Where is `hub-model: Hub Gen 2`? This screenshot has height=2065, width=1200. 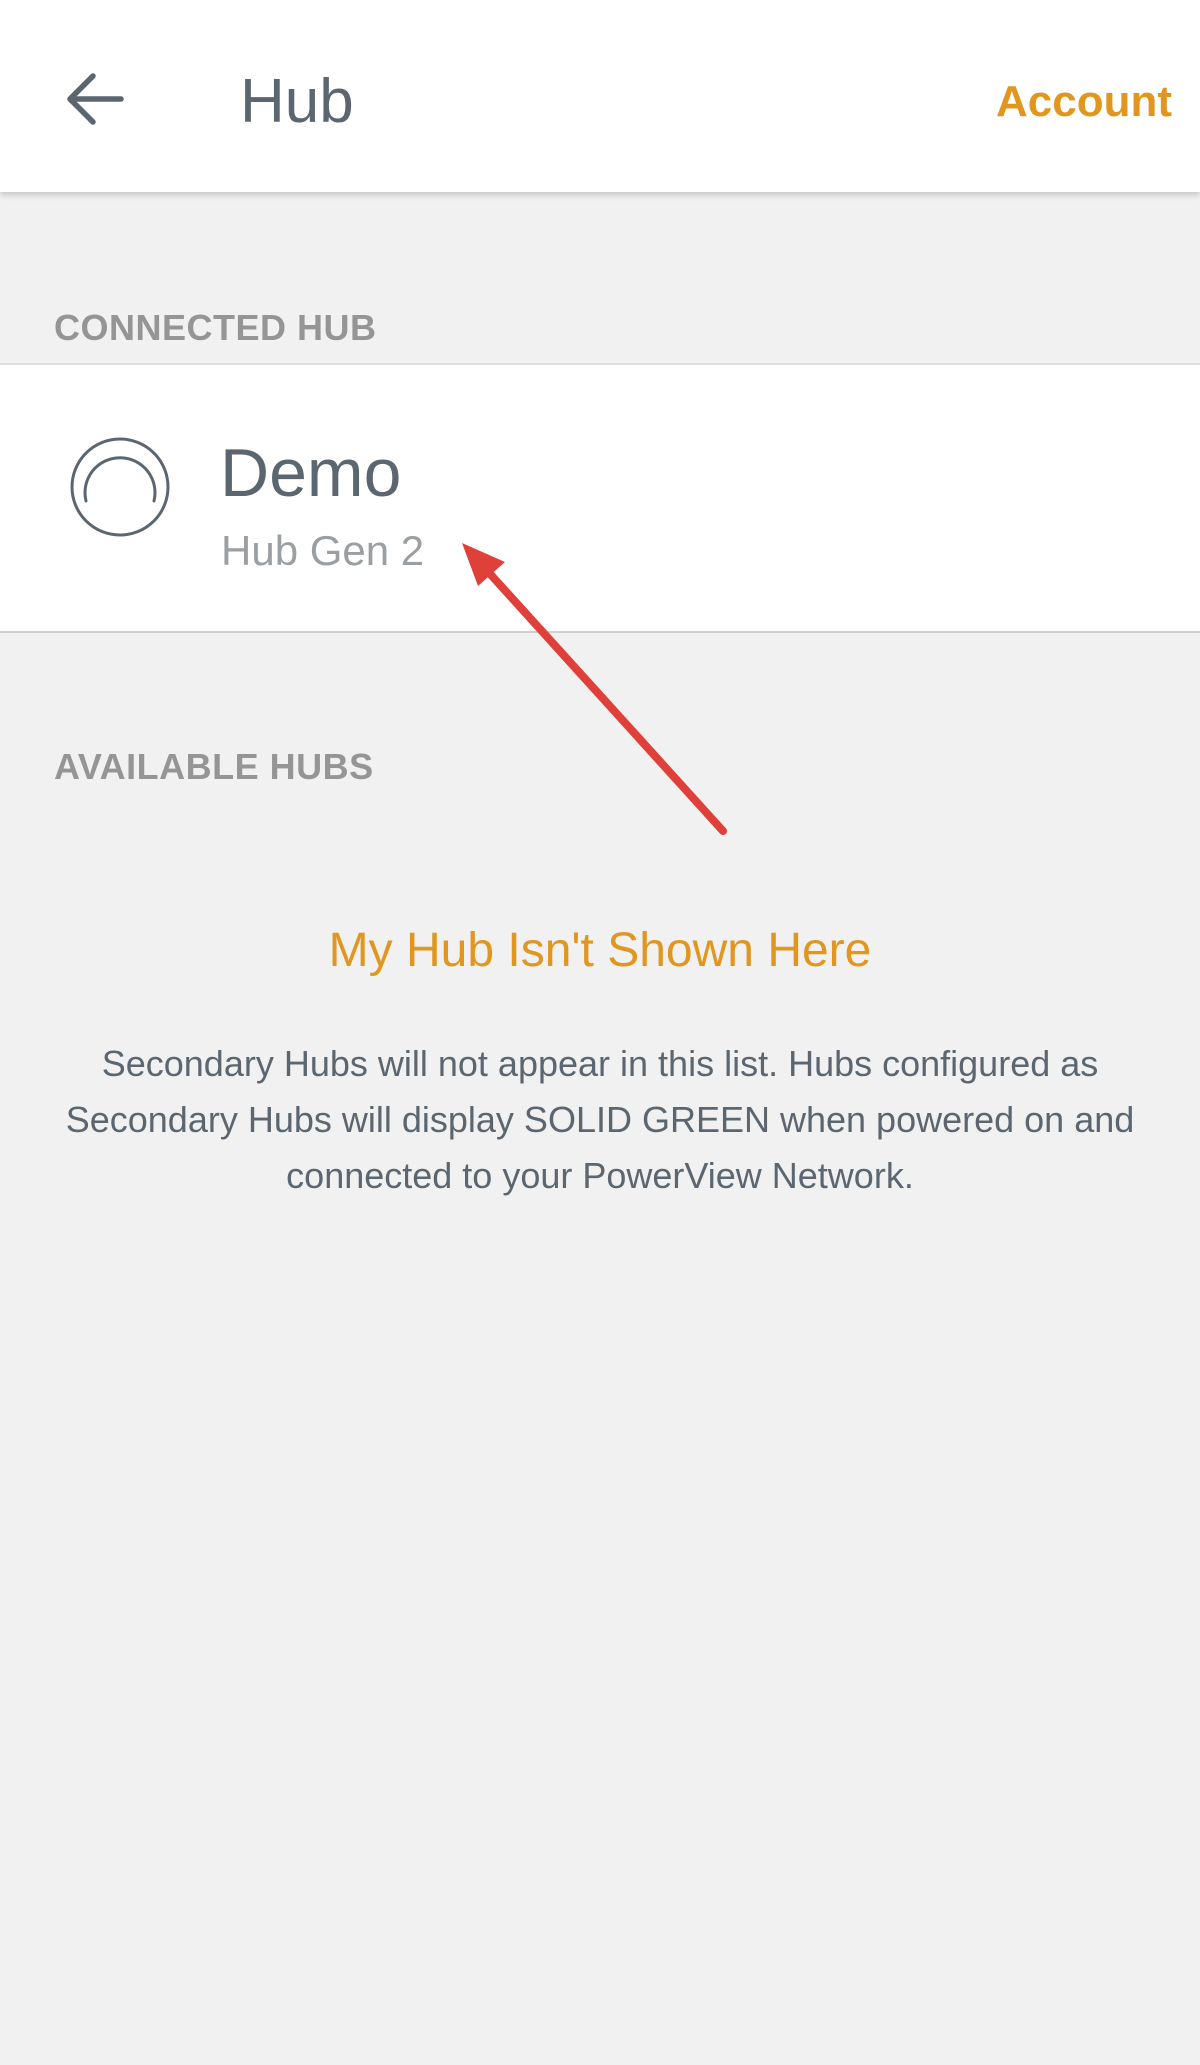 hub-model: Hub Gen 2 is located at coordinates (323, 550).